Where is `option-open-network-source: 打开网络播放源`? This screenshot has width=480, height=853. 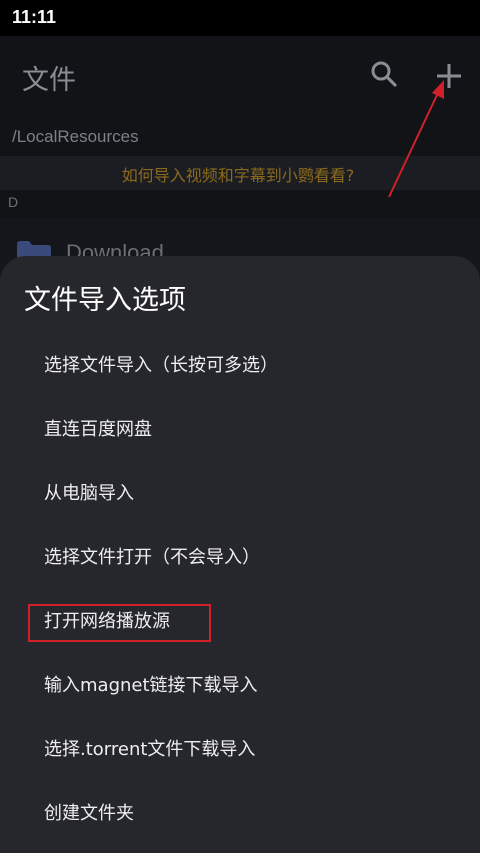 option-open-network-source: 打开网络播放源 is located at coordinates (240, 619).